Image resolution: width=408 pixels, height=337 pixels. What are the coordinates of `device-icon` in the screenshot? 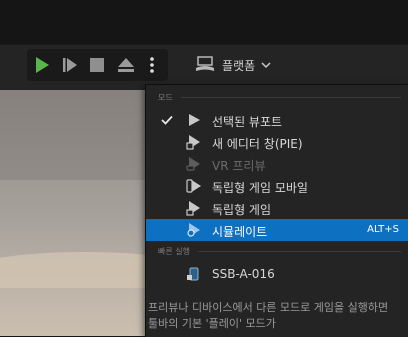 It's located at (194, 274).